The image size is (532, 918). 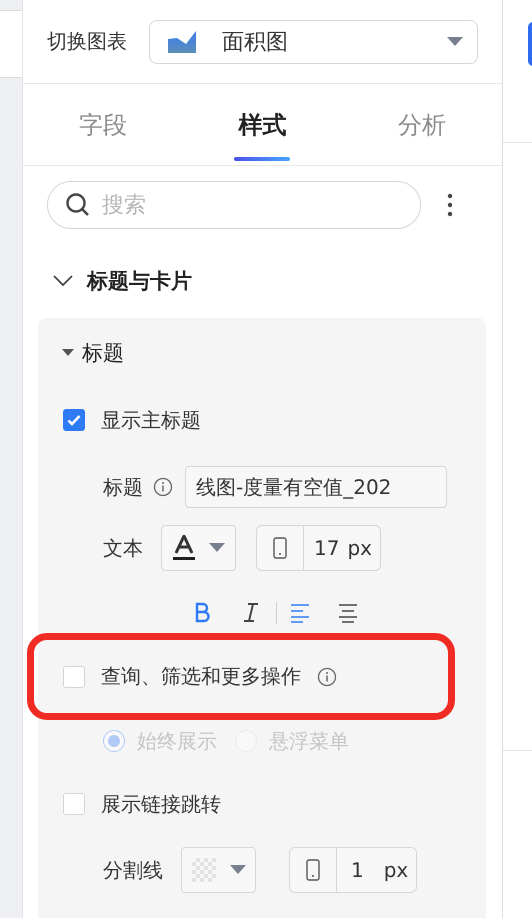 I want to click on title-label: 标题, so click(x=123, y=487).